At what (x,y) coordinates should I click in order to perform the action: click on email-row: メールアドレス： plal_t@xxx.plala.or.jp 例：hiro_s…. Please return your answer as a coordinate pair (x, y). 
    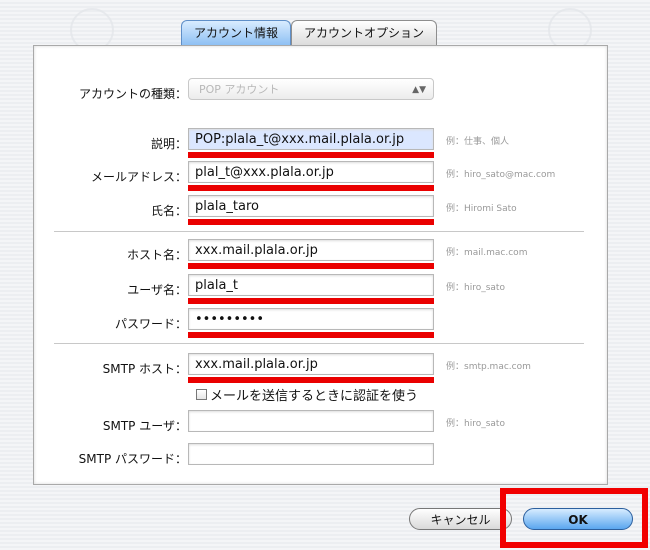
    Looking at the image, I should click on (320, 177).